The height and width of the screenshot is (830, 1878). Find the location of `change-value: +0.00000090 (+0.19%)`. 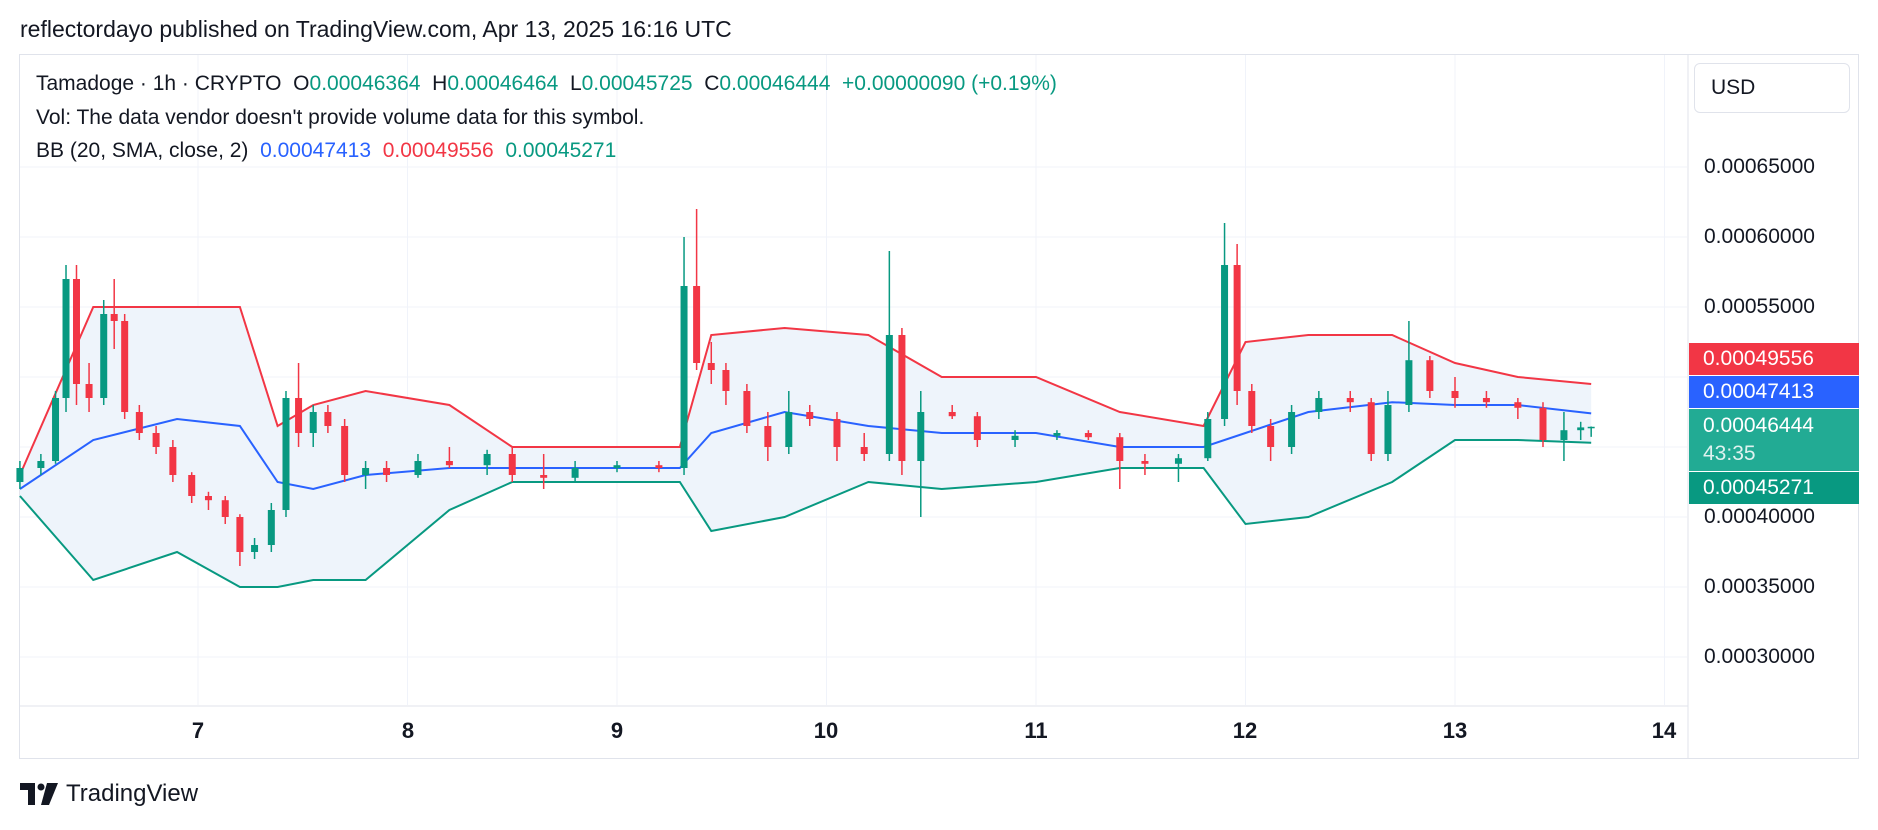

change-value: +0.00000090 (+0.19%) is located at coordinates (949, 83).